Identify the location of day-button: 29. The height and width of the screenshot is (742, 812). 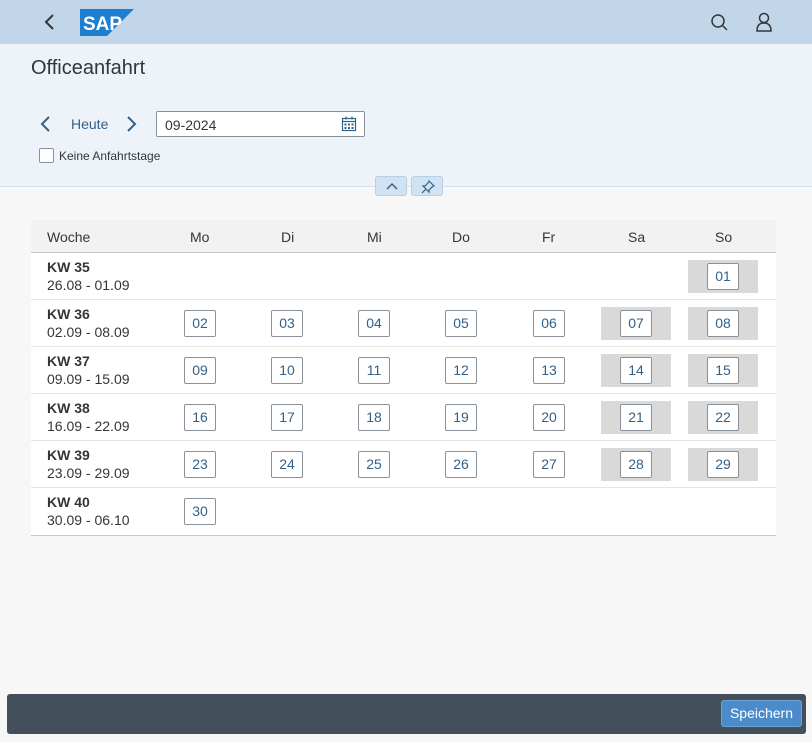
(723, 464).